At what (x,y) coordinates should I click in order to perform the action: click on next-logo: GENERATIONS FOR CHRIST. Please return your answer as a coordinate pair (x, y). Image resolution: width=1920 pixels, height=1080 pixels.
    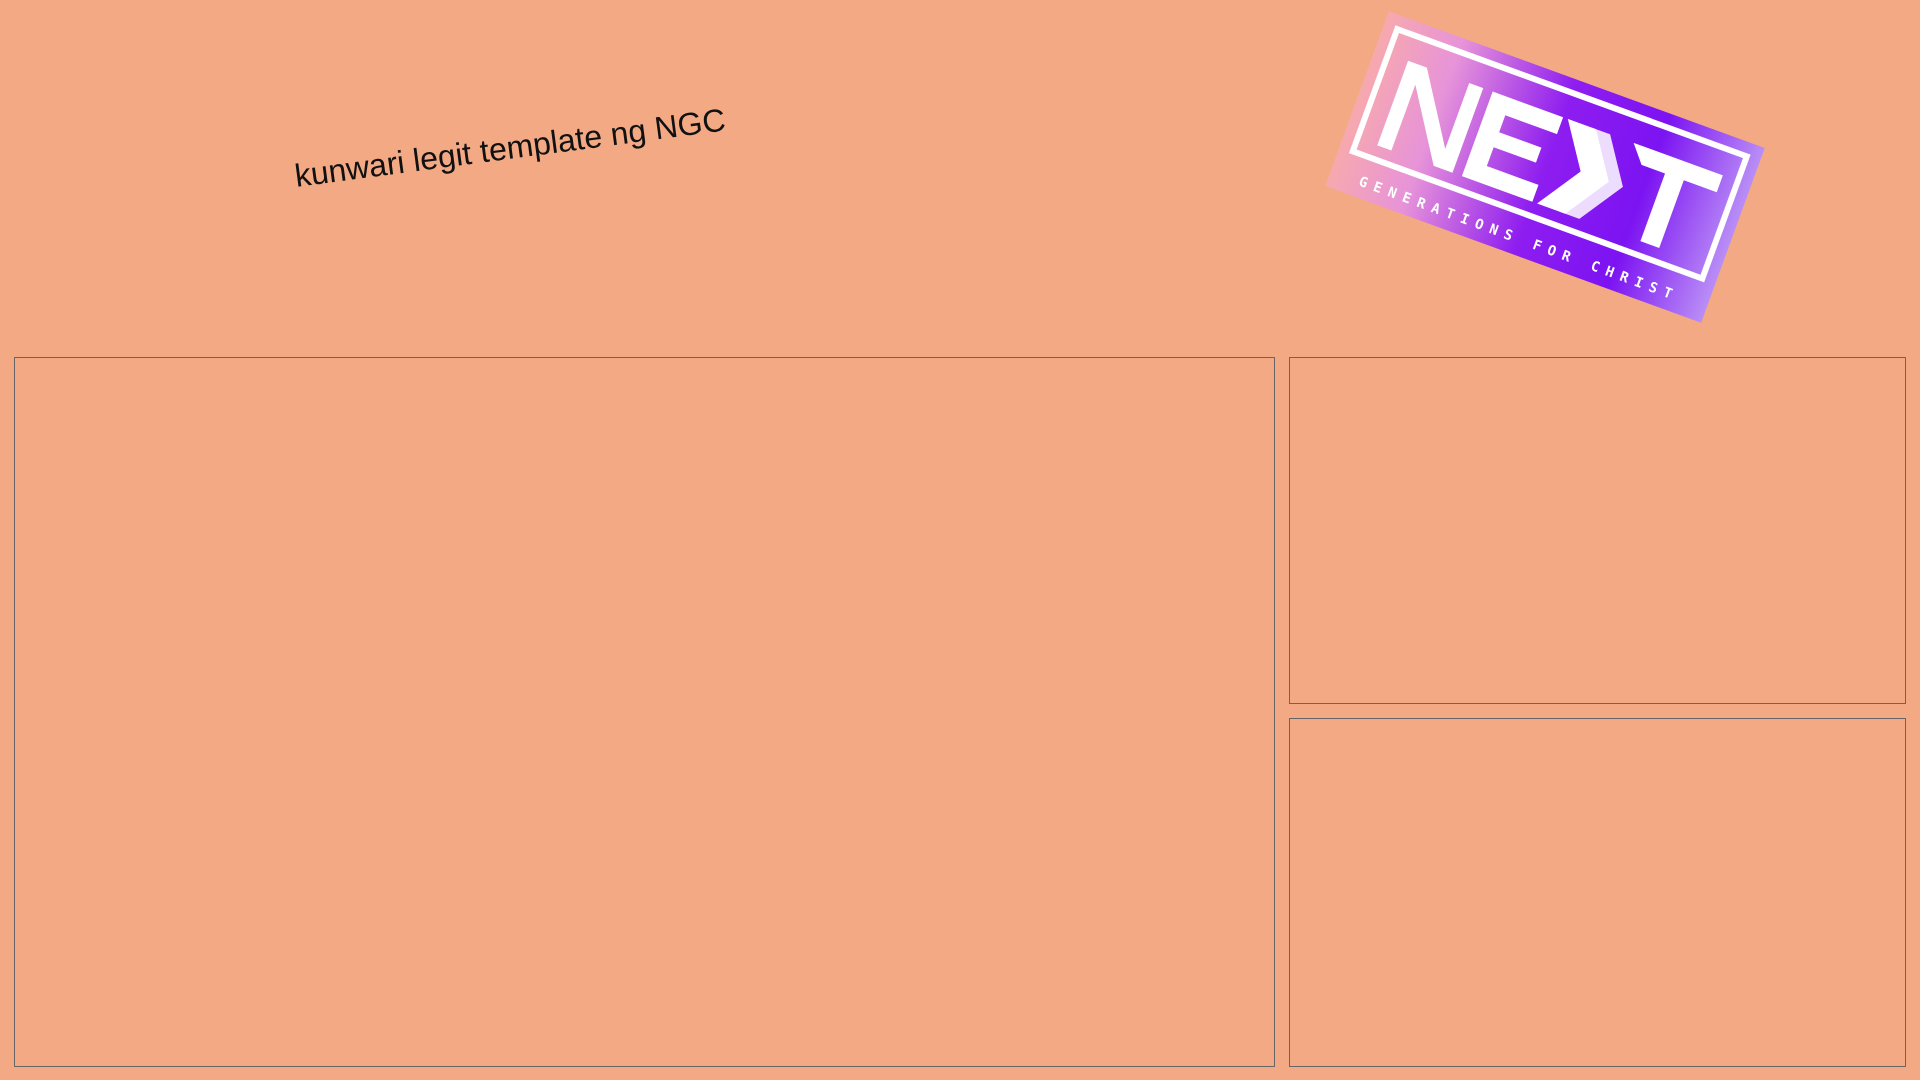
    Looking at the image, I should click on (1545, 167).